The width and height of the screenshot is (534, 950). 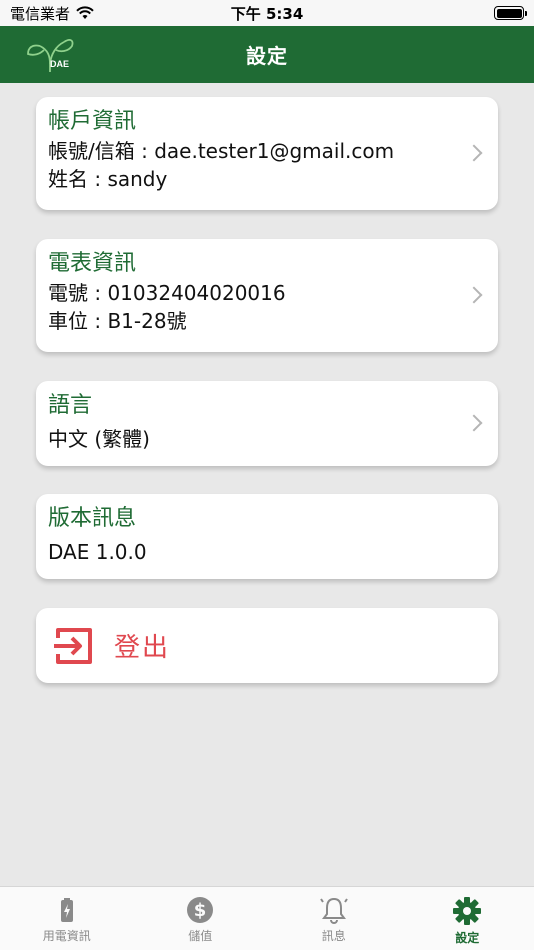 I want to click on tab-messages-label: 訊息, so click(x=333, y=936).